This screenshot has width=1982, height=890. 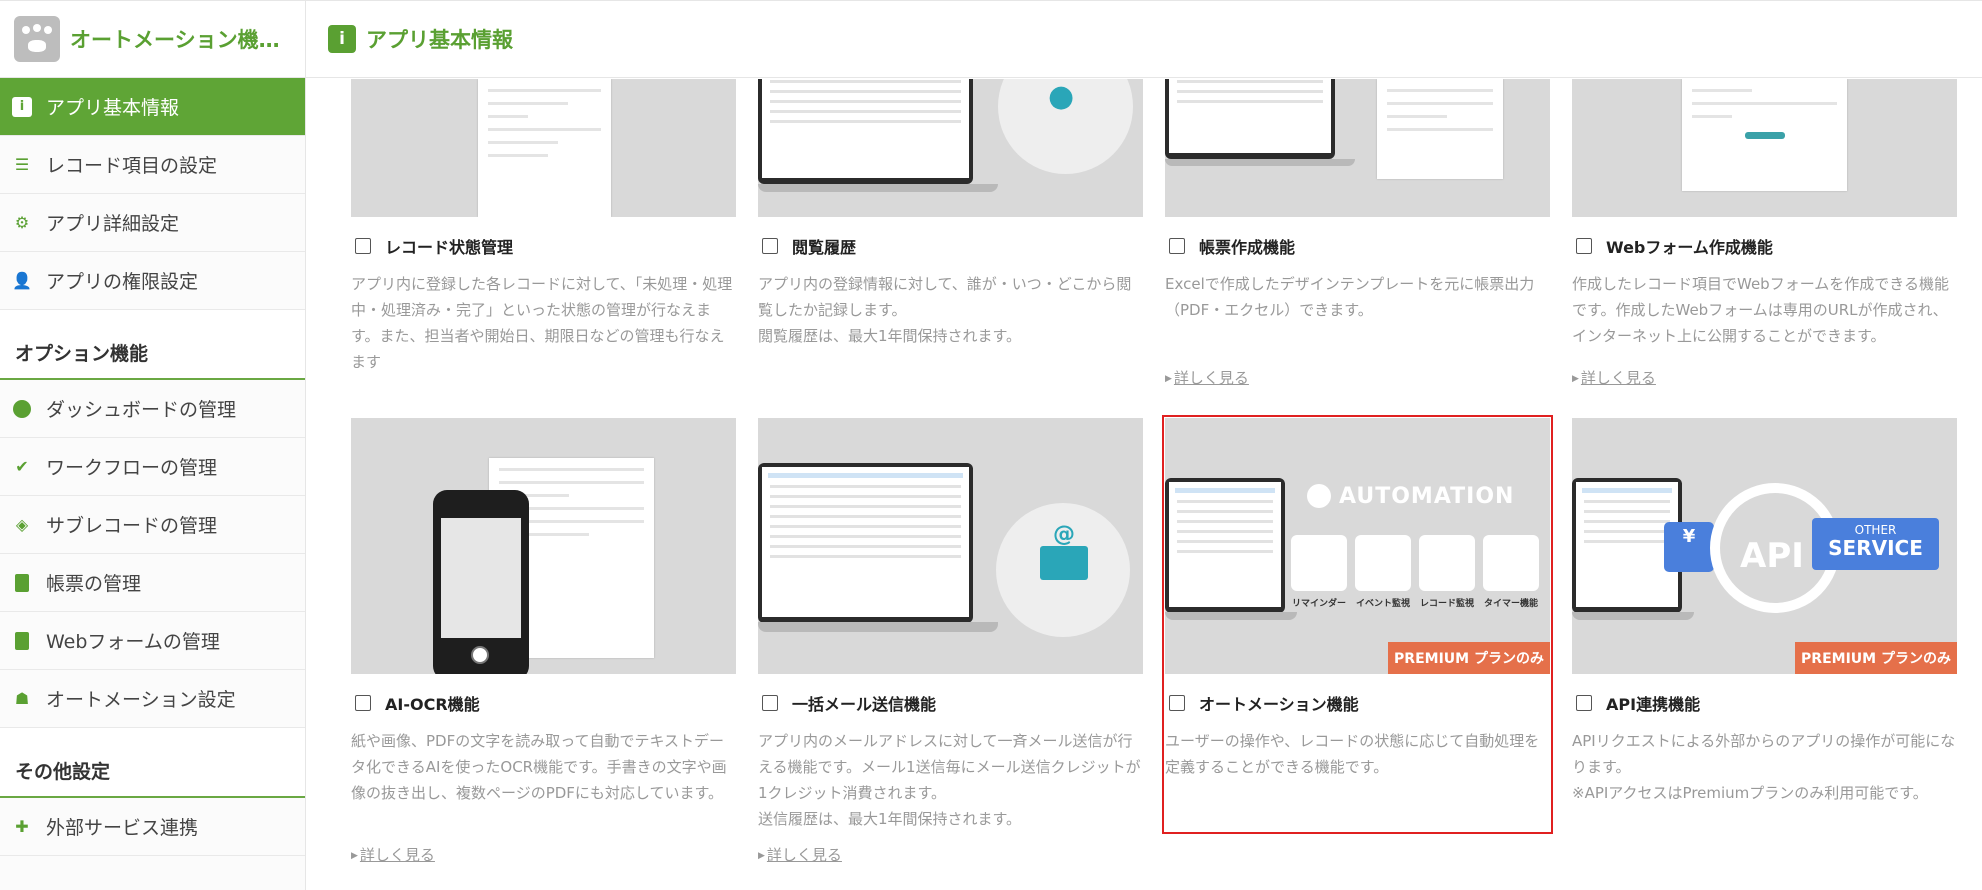 I want to click on feature-title: 閲覧履歴, so click(x=824, y=247).